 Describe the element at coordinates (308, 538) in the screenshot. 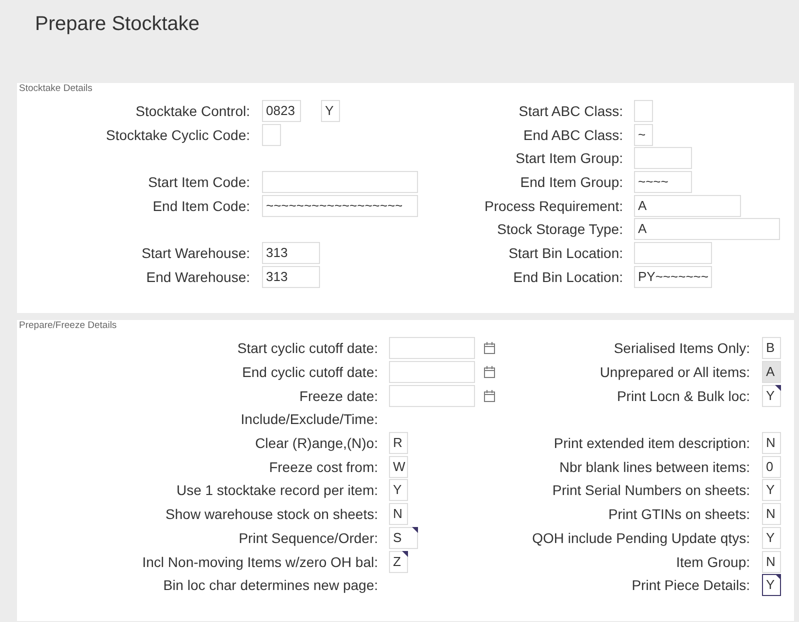

I see `field-label: Print Sequence/Order:` at that location.